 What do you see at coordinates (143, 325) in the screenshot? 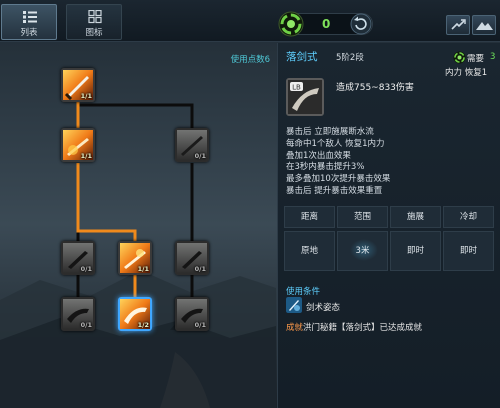
I see `node-rank: 1/2` at bounding box center [143, 325].